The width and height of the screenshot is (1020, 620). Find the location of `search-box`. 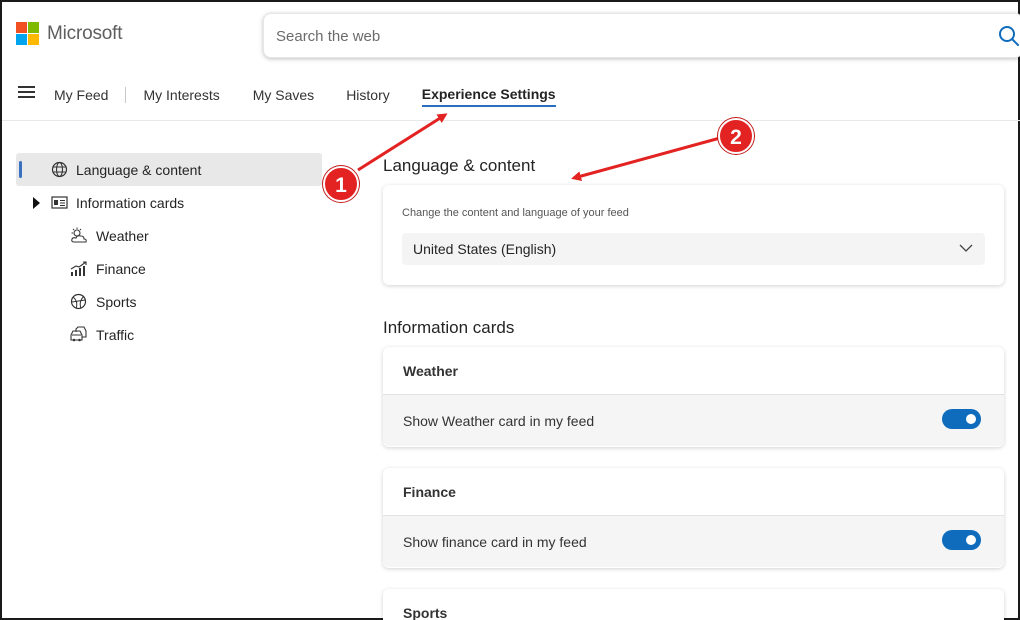

search-box is located at coordinates (641, 35).